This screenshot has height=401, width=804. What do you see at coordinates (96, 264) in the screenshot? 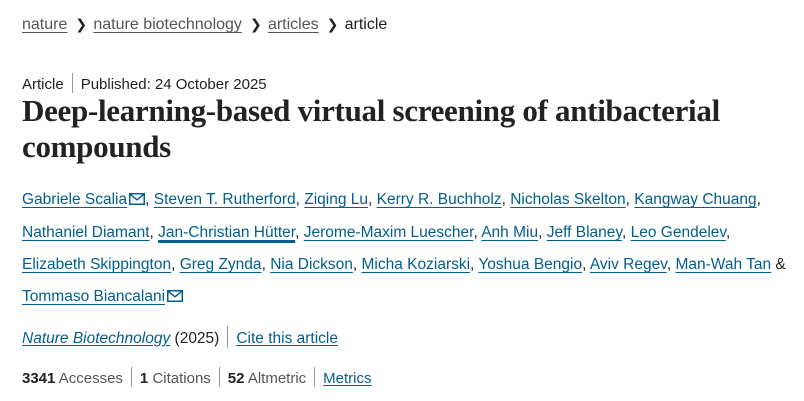
I see `author-link: Elizabeth Skippington` at bounding box center [96, 264].